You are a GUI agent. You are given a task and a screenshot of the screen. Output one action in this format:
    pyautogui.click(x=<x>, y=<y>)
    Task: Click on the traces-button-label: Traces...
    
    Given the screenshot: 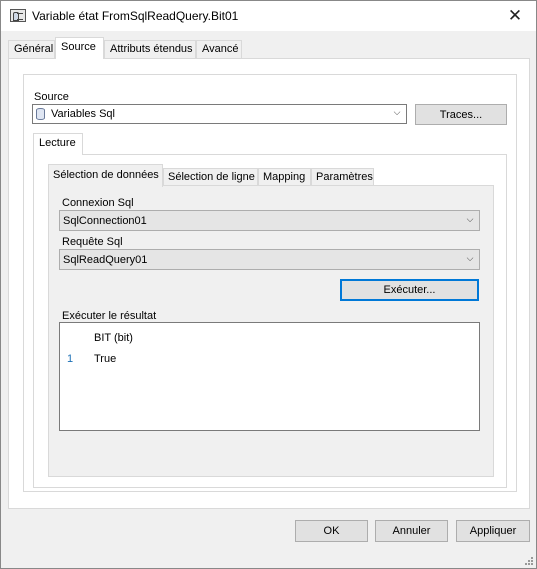 What is the action you would take?
    pyautogui.click(x=461, y=114)
    